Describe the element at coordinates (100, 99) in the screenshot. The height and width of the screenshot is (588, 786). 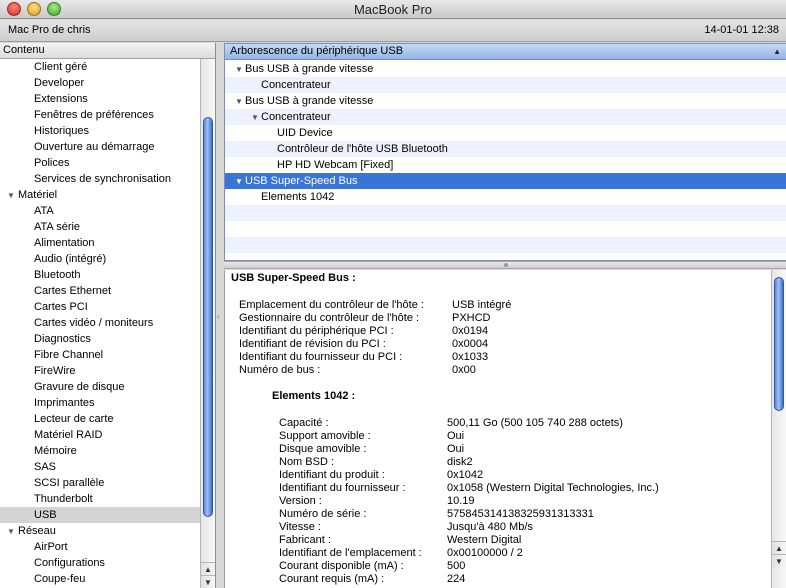
I see `sidebar-item: Extensions` at that location.